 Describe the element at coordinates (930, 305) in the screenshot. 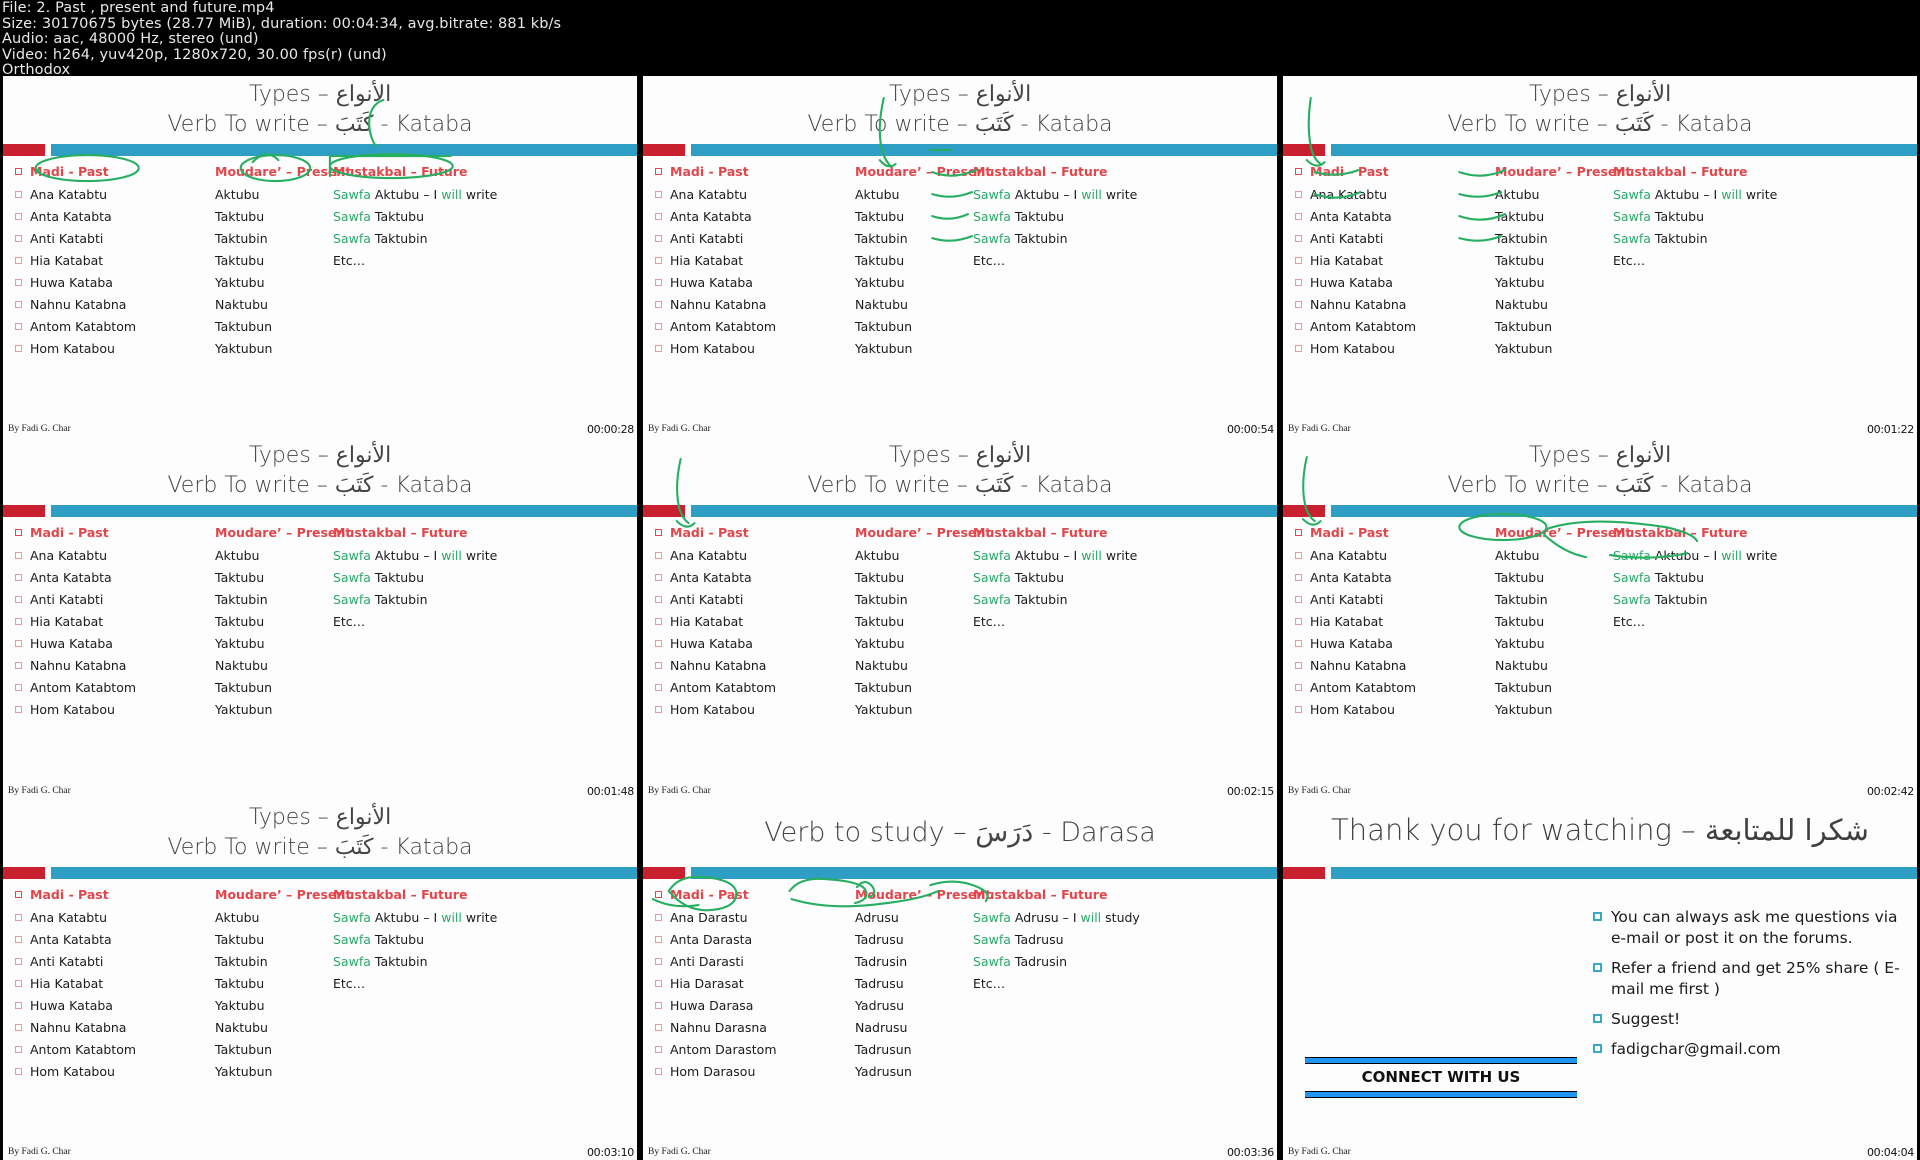

I see `conjugation-row-present: Naktubu` at that location.